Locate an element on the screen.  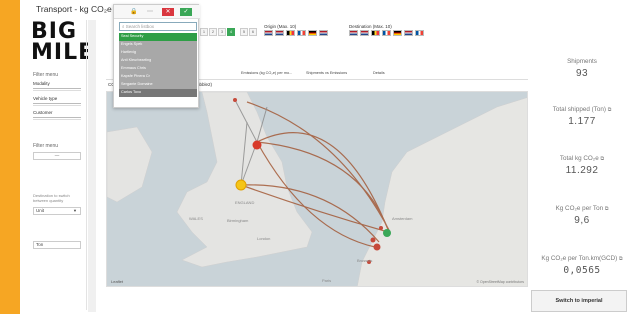
origin-flags is located at coordinates (296, 33).